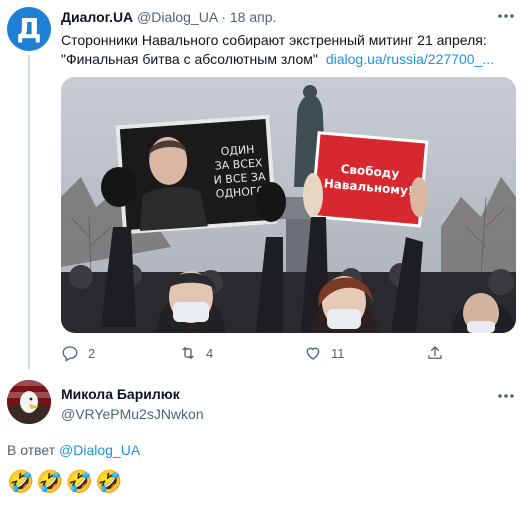 The image size is (529, 506). What do you see at coordinates (70, 354) in the screenshot?
I see `reply-icon` at bounding box center [70, 354].